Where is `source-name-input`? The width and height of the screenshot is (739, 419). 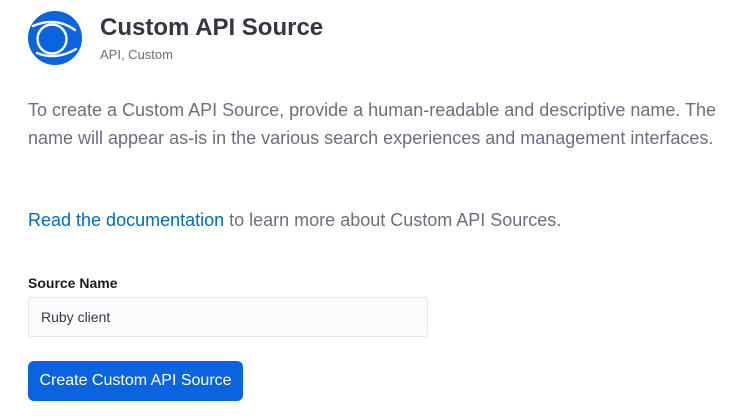
source-name-input is located at coordinates (228, 317).